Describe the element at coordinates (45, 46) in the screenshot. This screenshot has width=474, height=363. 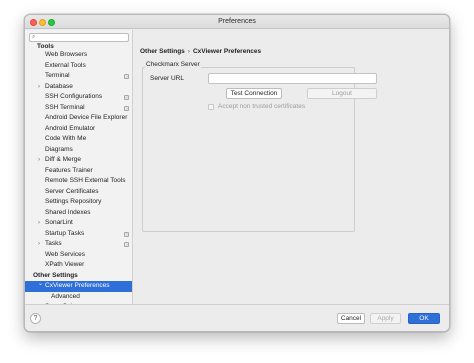
I see `tree-group-tools: Tools` at that location.